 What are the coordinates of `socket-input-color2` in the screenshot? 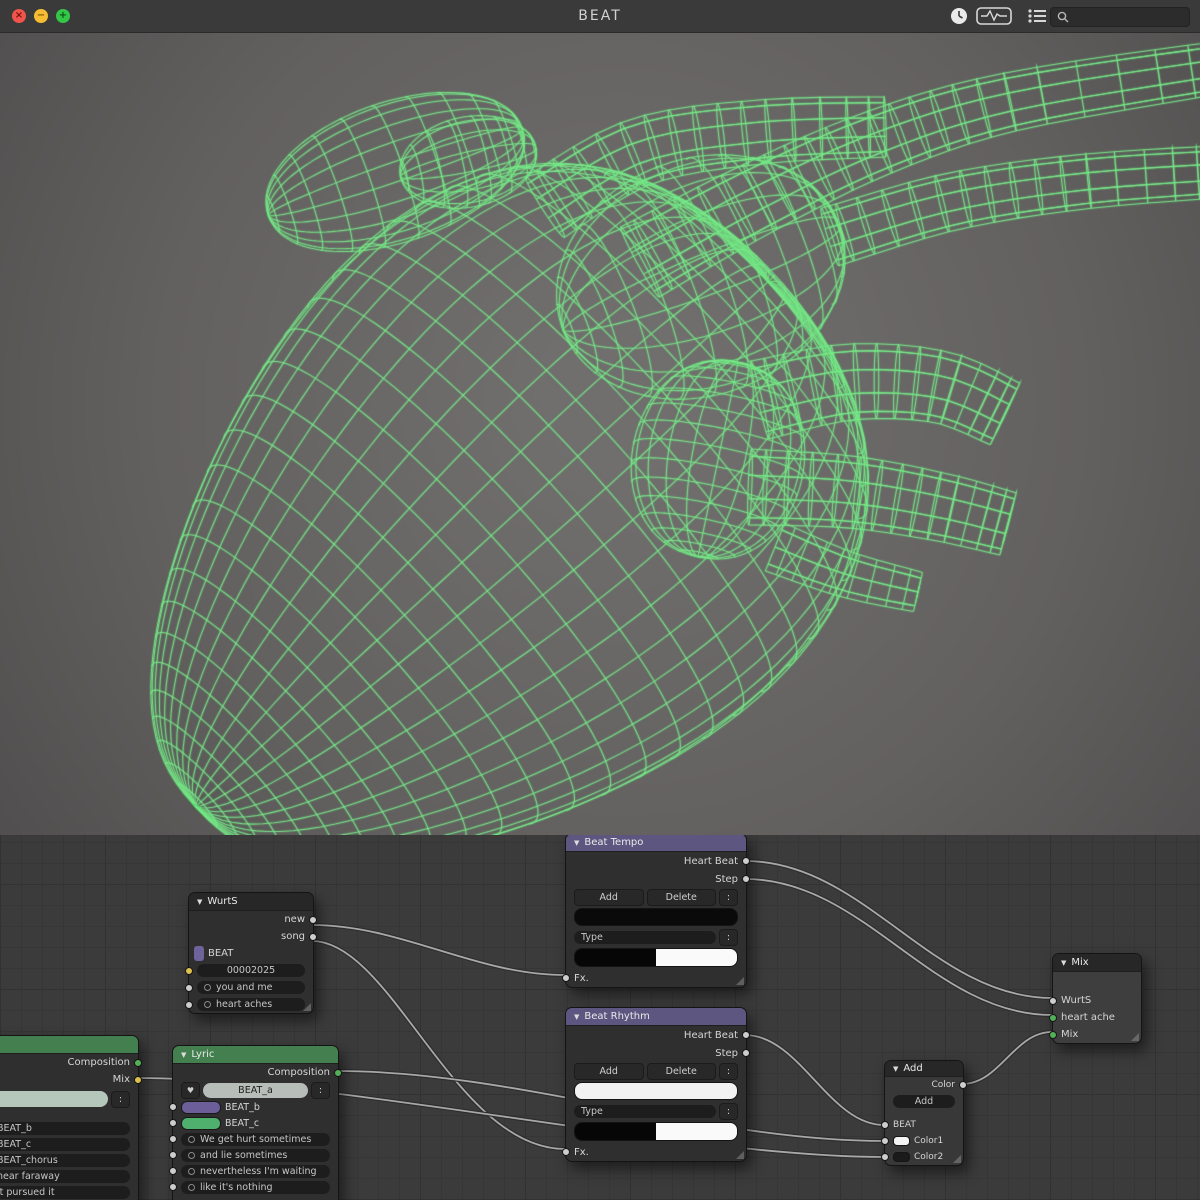 It's located at (885, 1157).